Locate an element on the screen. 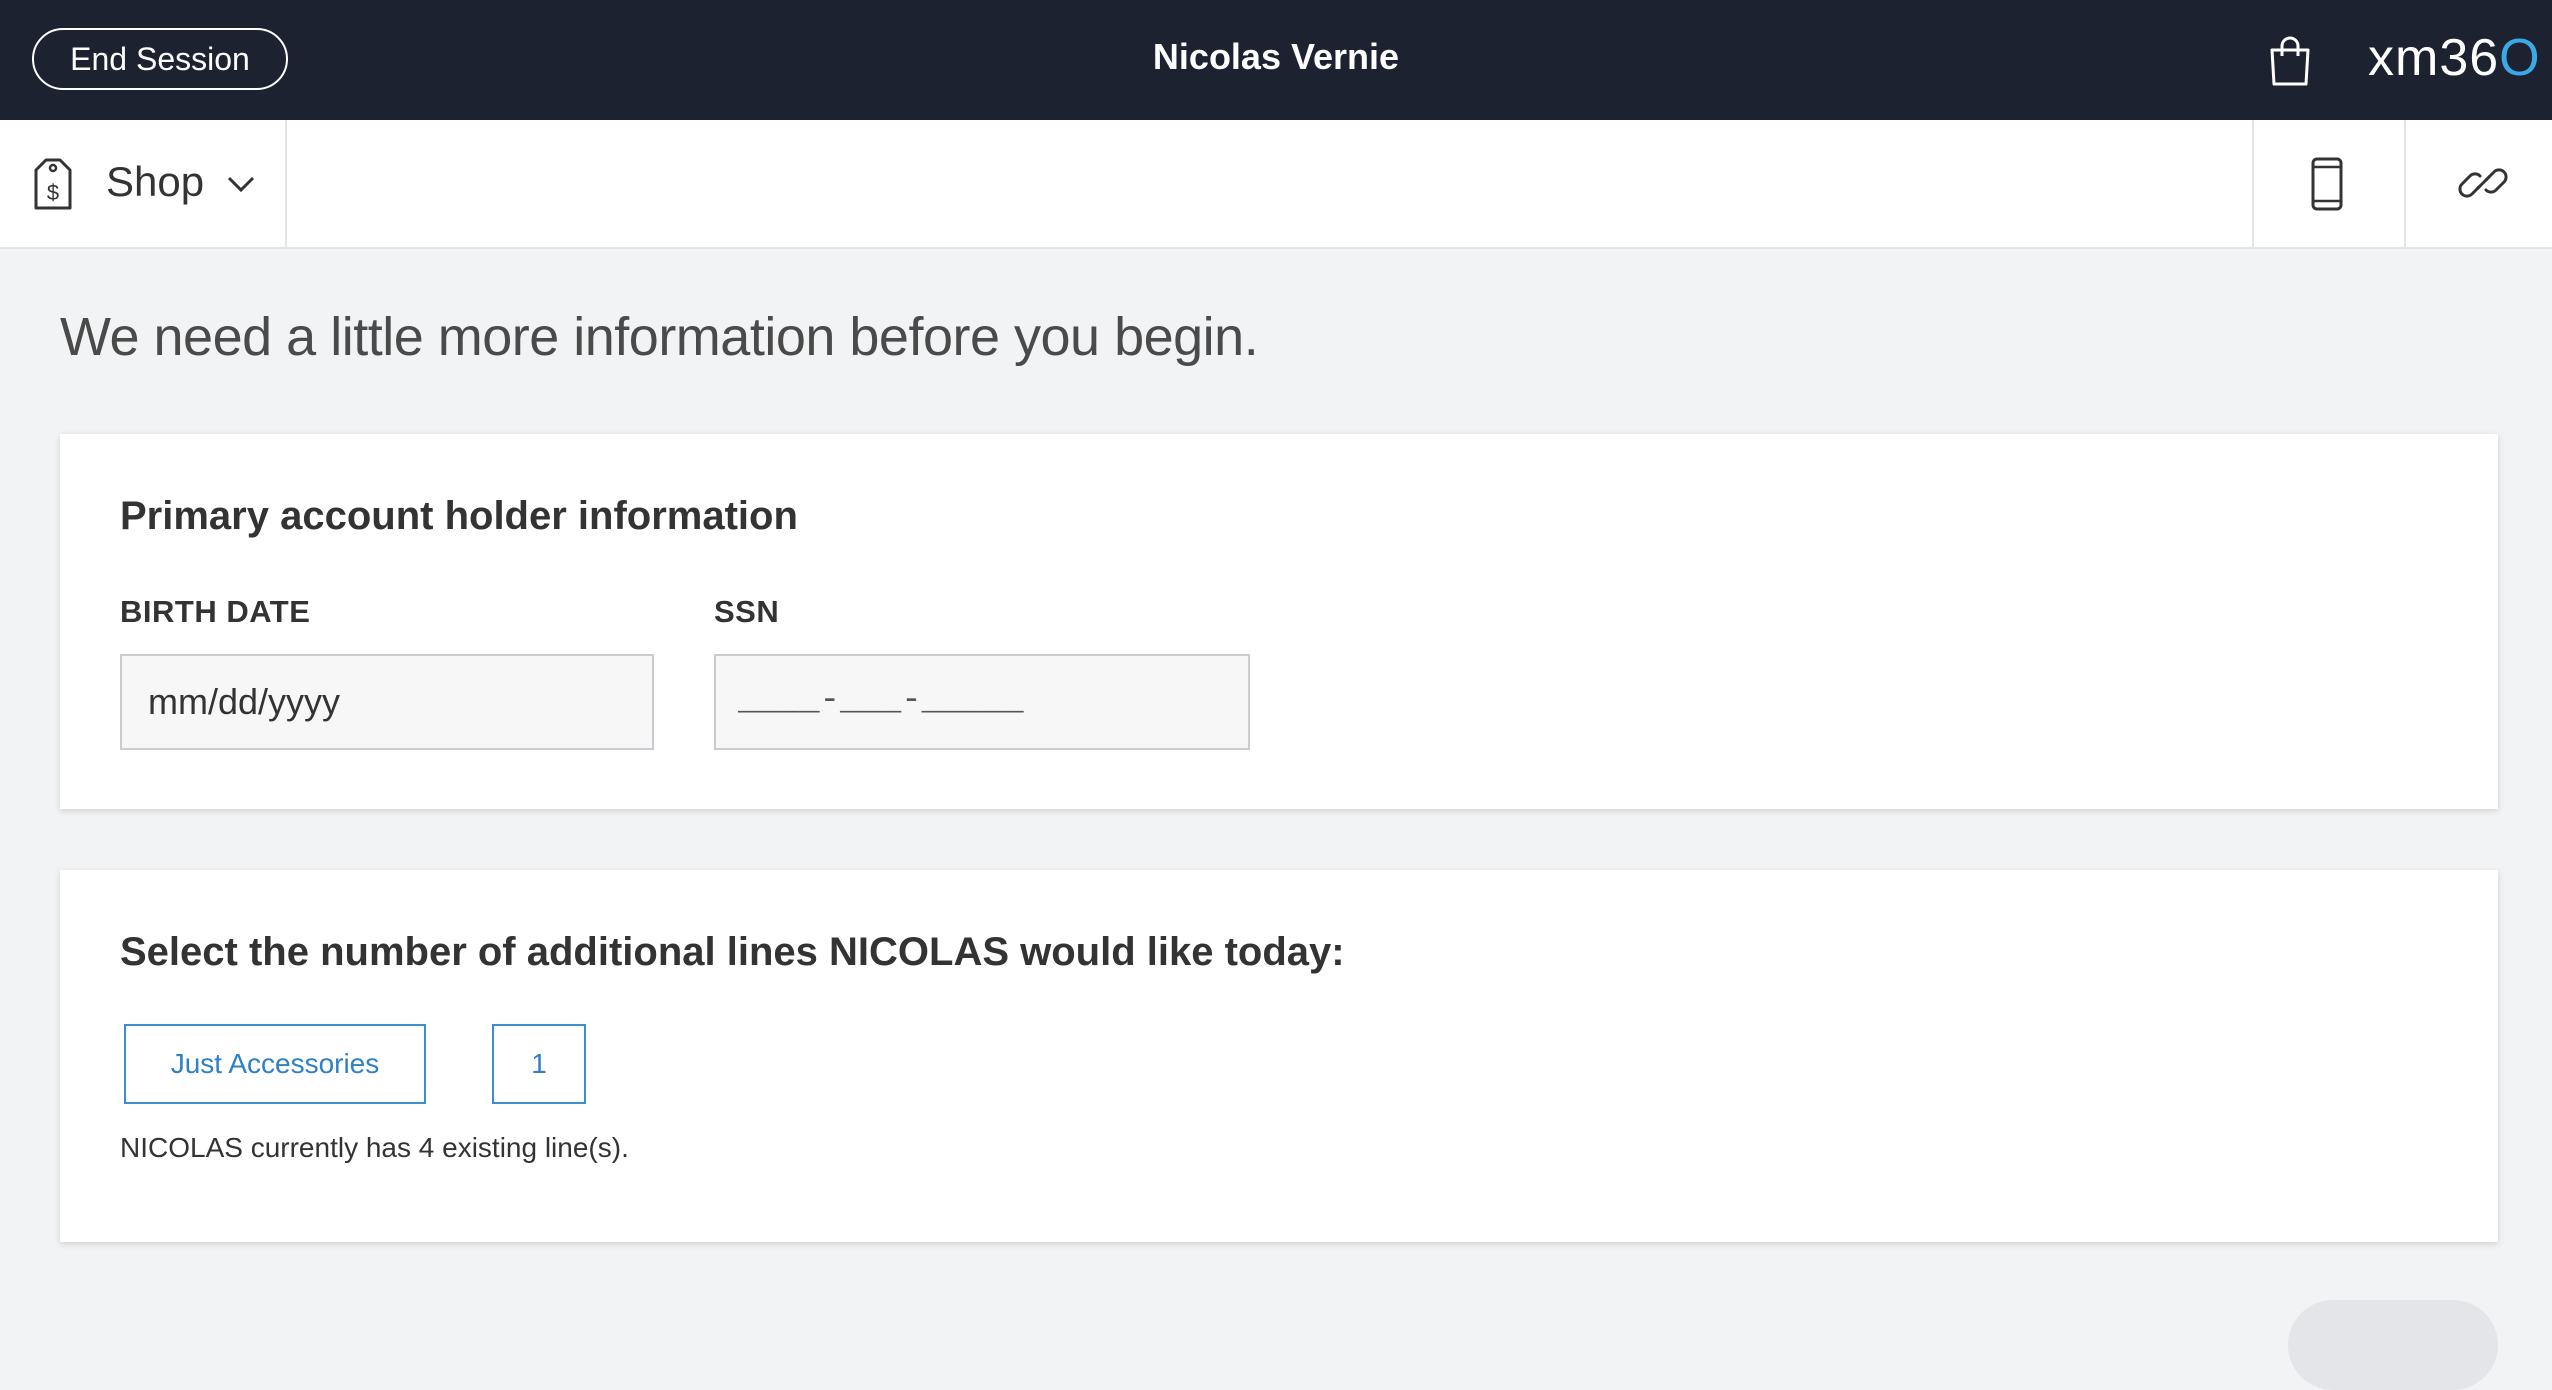  link-button is located at coordinates (2478, 183).